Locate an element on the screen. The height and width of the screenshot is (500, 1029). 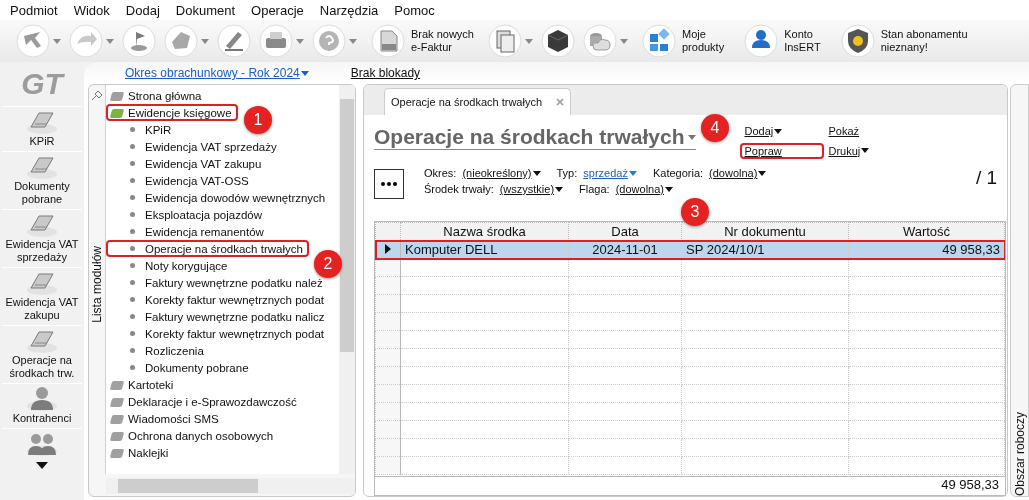
tree-item: Noty korygujące is located at coordinates (170, 265).